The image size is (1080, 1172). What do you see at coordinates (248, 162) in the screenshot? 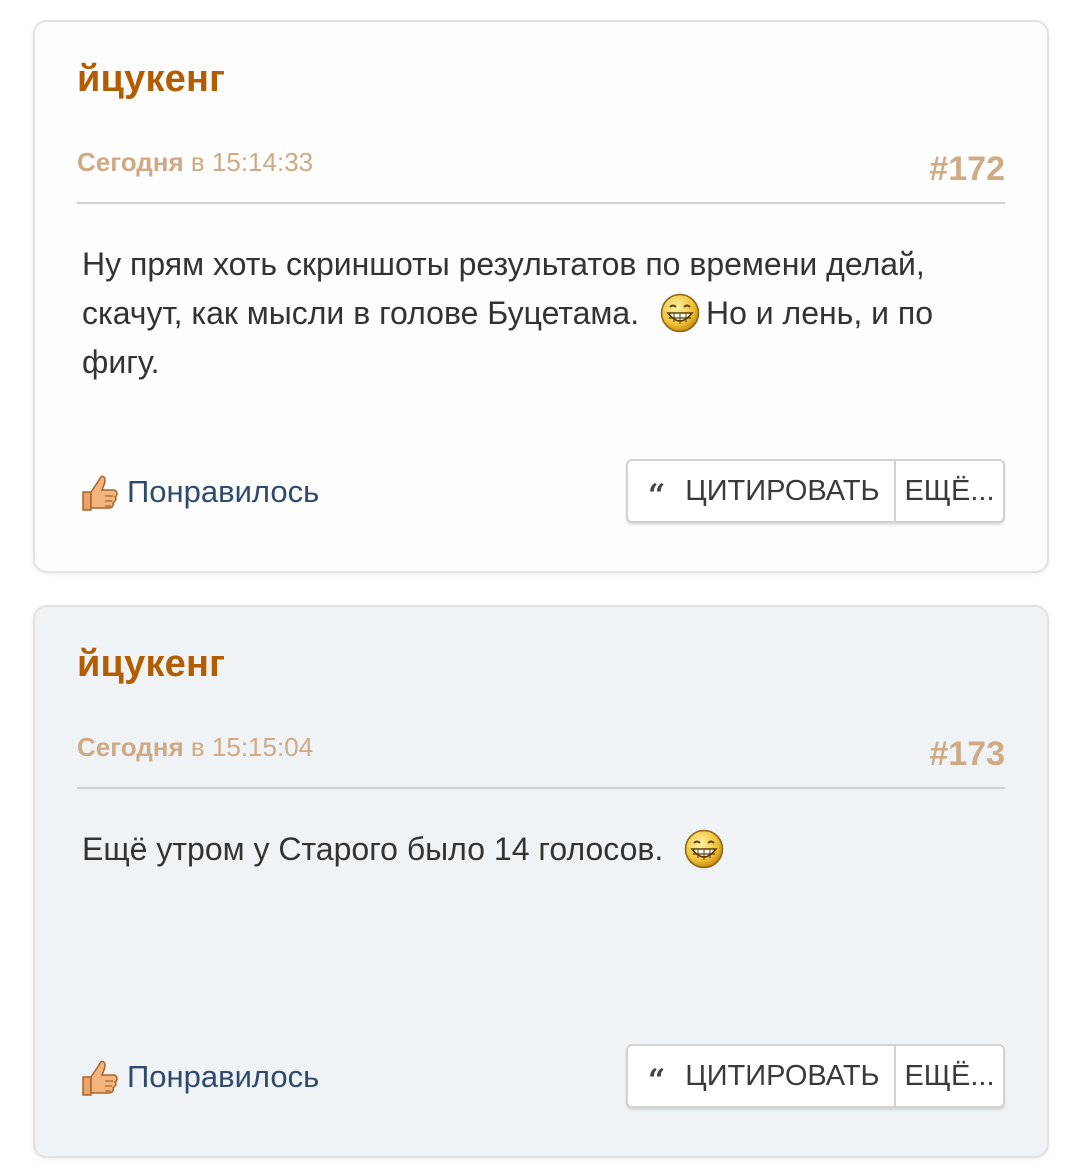
I see `post-date-time: в 15:14:33` at bounding box center [248, 162].